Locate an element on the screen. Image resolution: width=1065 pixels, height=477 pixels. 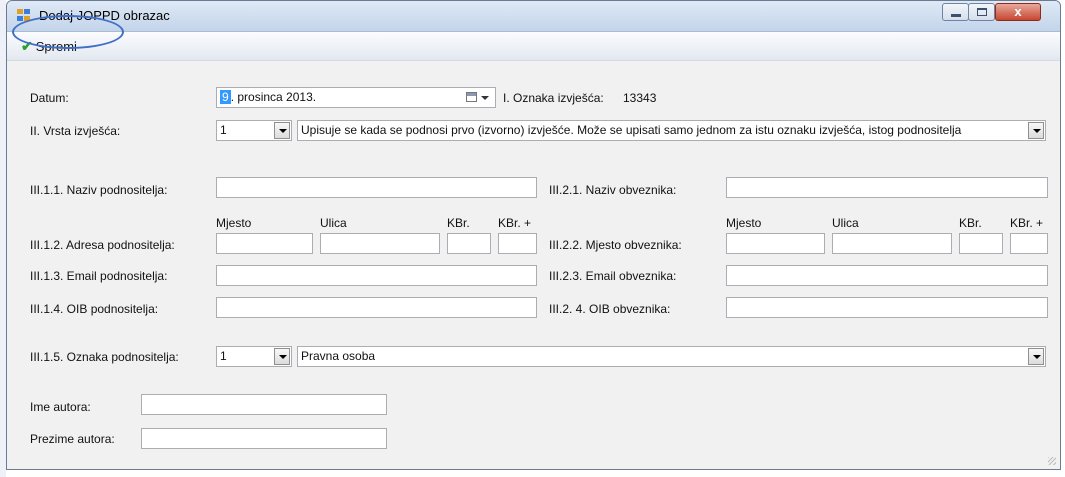
podnositelj-ulica-input is located at coordinates (380, 243).